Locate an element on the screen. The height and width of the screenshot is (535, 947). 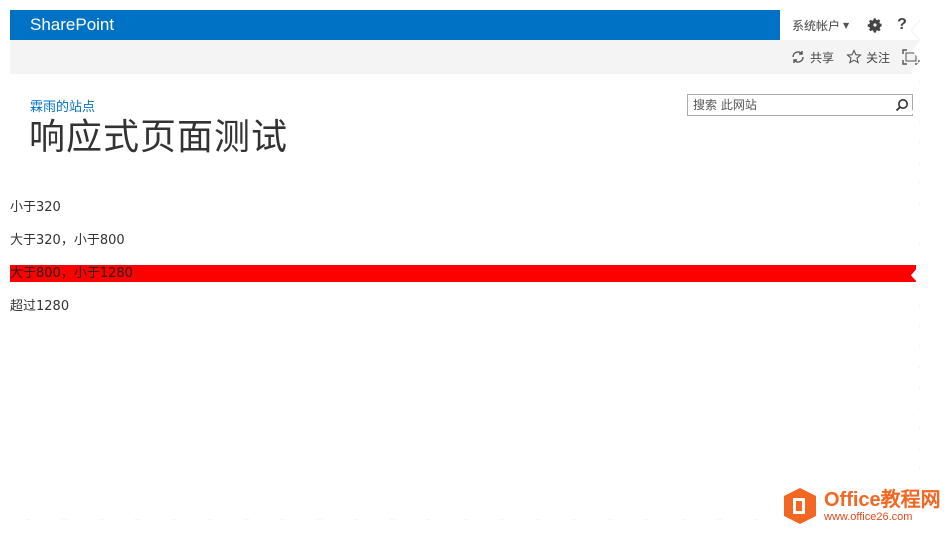
chevron-down-icon: ▼ is located at coordinates (846, 25).